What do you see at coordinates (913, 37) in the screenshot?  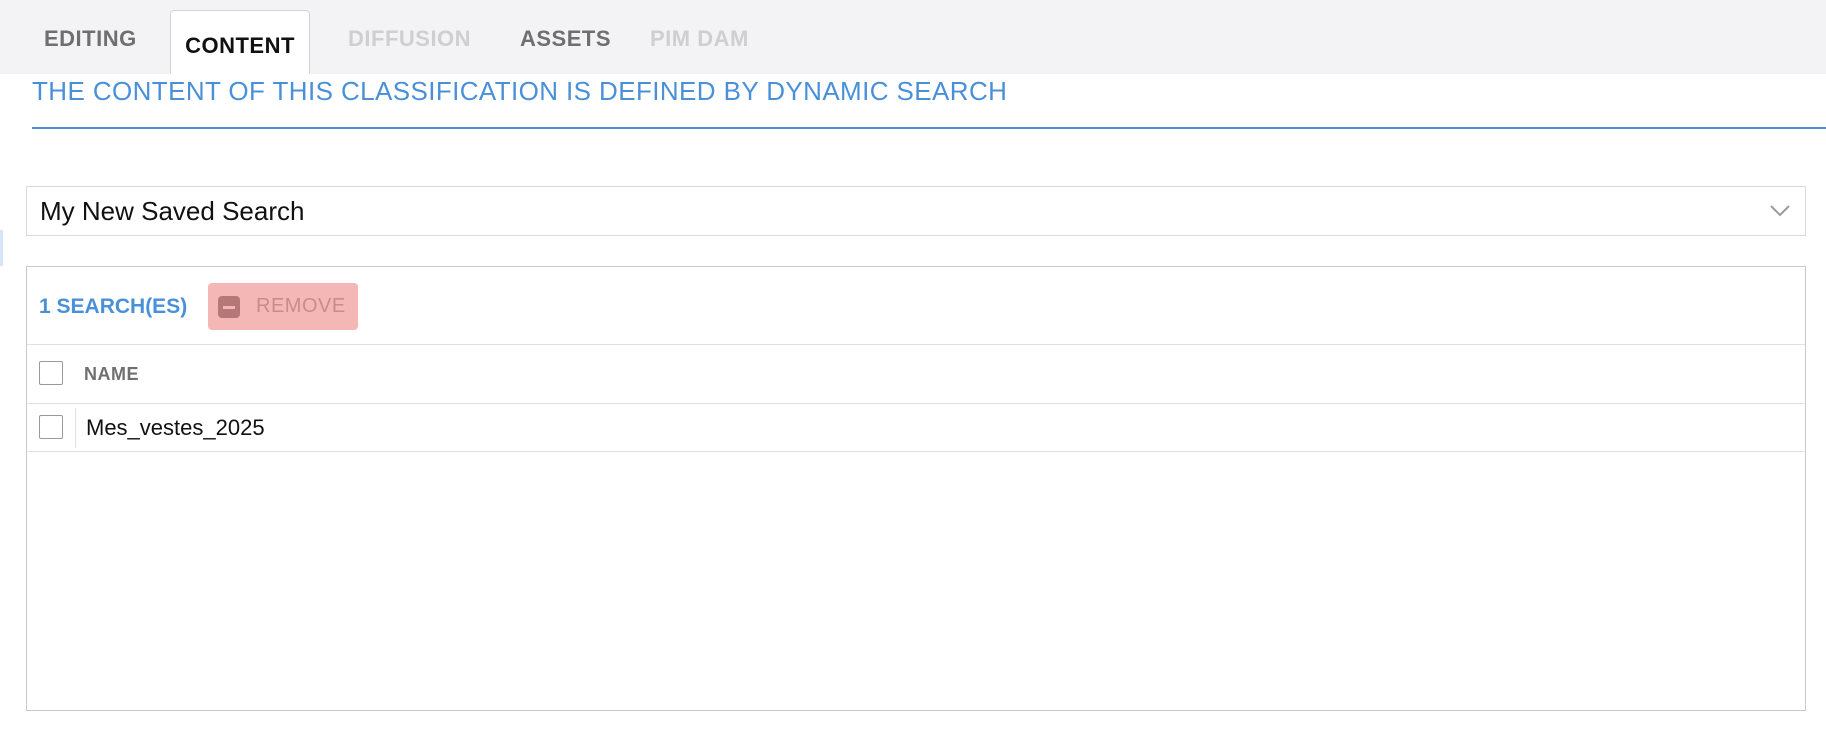 I see `tab-bar: EDITING CONTENT DIFFUSION ASSETS PIM DAM` at bounding box center [913, 37].